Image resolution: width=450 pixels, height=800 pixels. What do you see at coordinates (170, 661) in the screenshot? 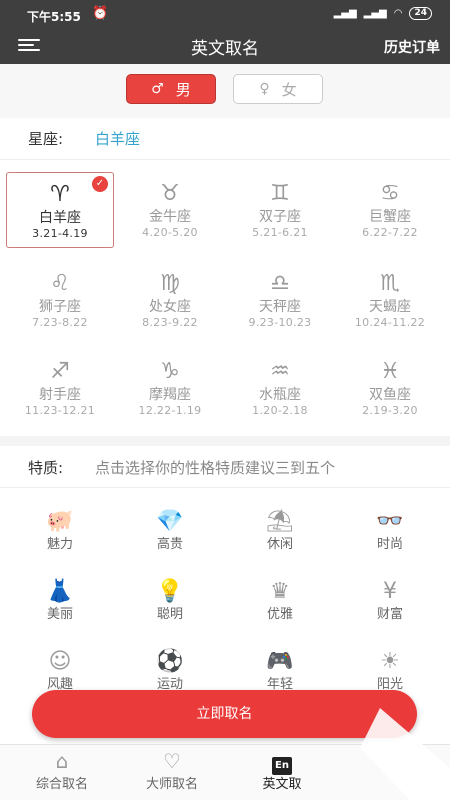
I see `ball-icon: ⚽` at bounding box center [170, 661].